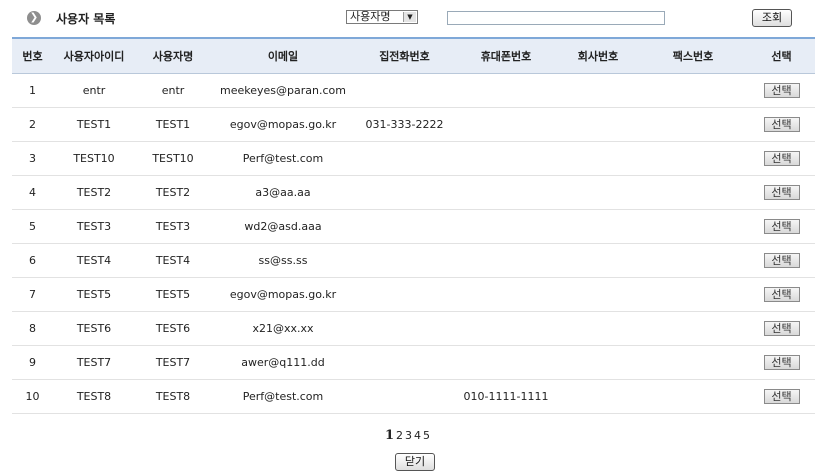 The image size is (815, 472). What do you see at coordinates (32, 124) in the screenshot?
I see `cell-no: 2` at bounding box center [32, 124].